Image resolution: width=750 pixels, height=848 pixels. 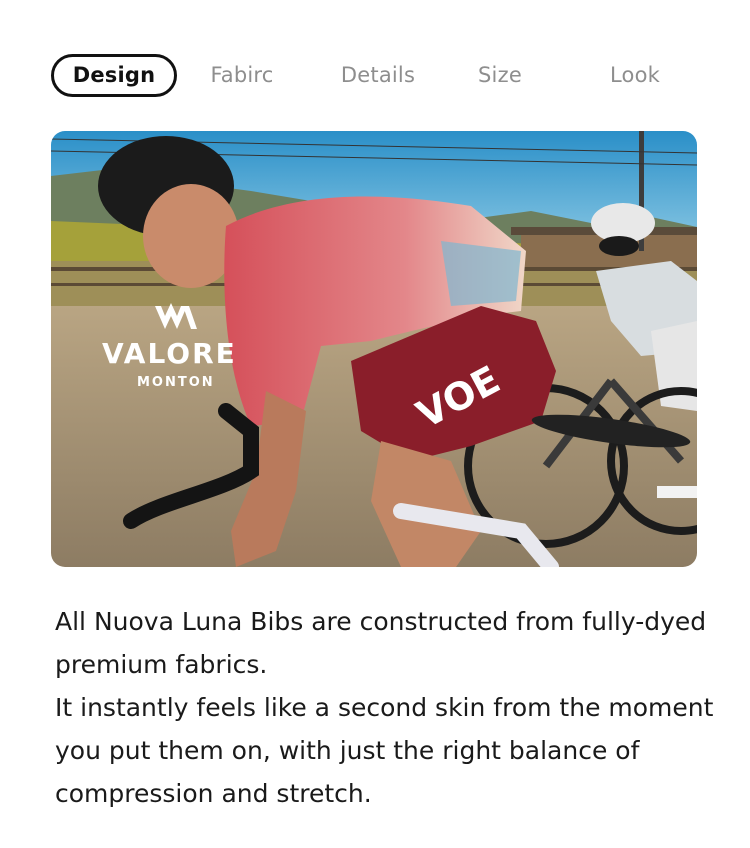 I want to click on tab-bar: Design Fabirc Details Size Look, so click(x=375, y=55).